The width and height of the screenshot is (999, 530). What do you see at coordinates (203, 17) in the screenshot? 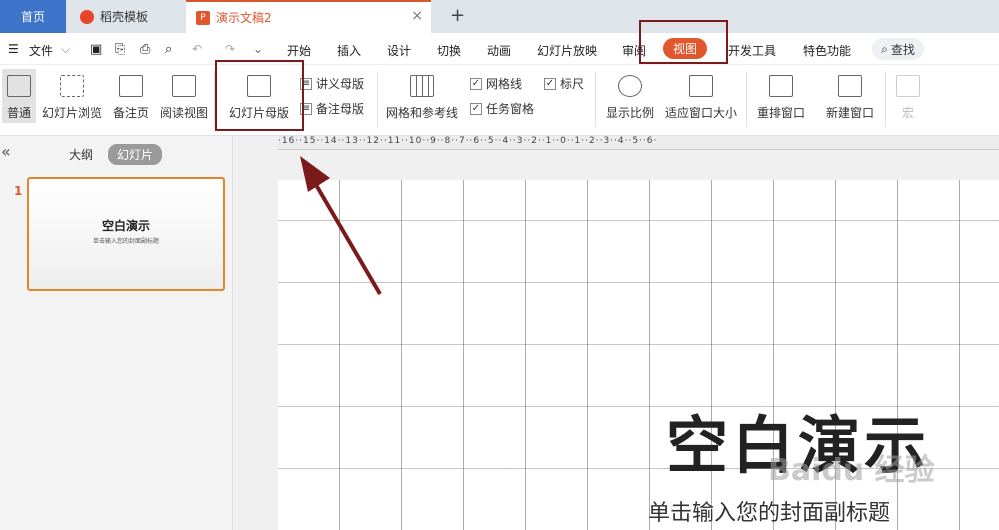
I see `presentation-icon: P` at bounding box center [203, 17].